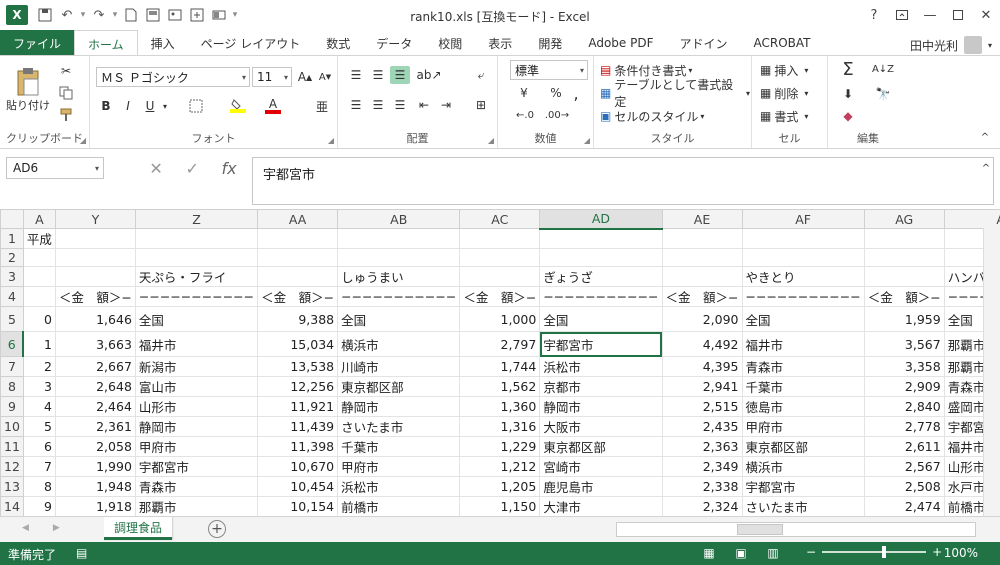 This screenshot has width=1000, height=565. I want to click on autosum-icon: Σ, so click(848, 69).